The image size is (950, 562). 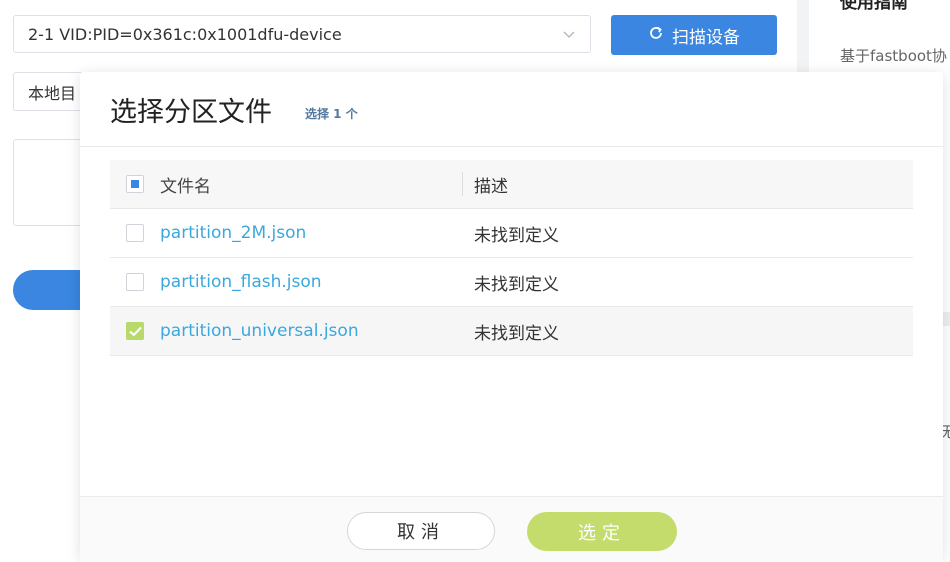 I want to click on scan-device-button: 扫描设备, so click(x=694, y=35).